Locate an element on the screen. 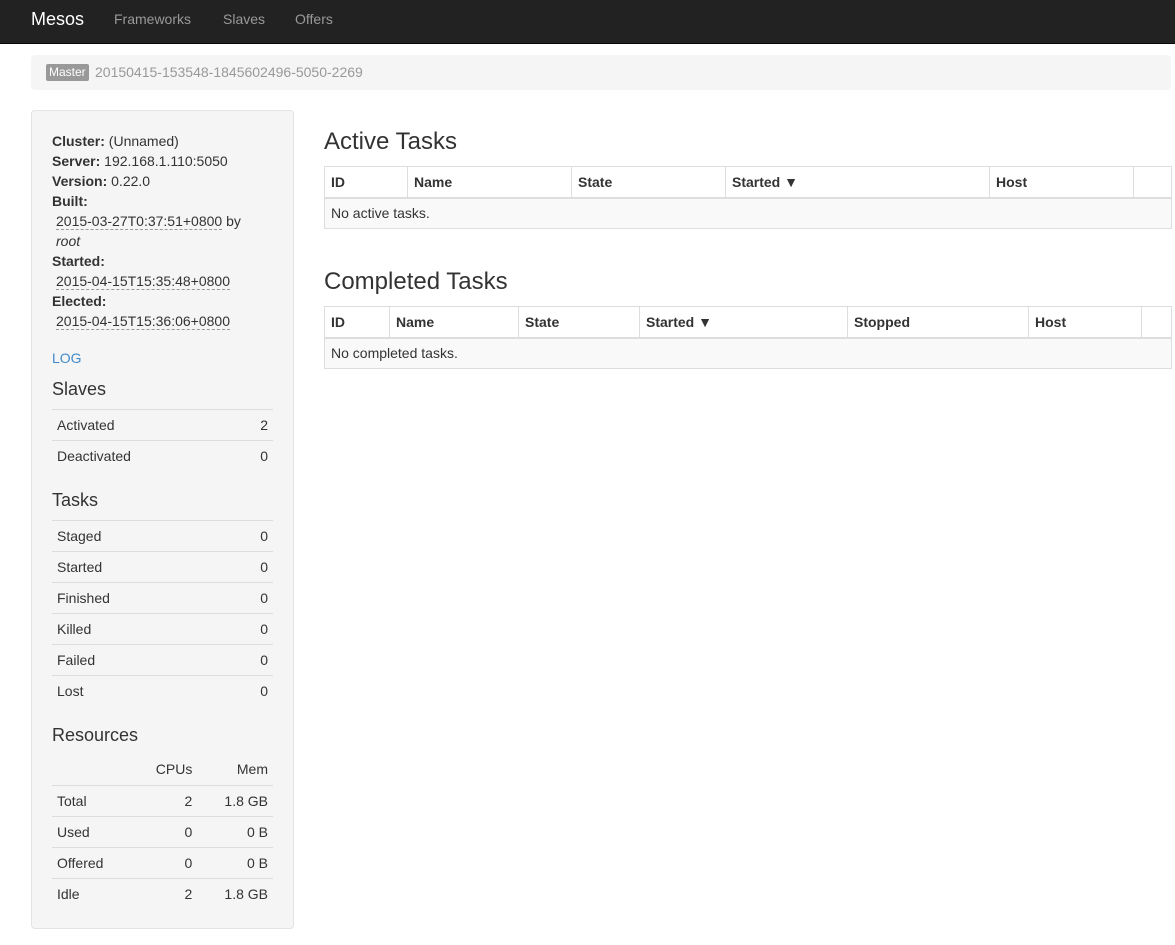 Image resolution: width=1175 pixels, height=945 pixels. active-tasks-empty-row: No active tasks. is located at coordinates (748, 213).